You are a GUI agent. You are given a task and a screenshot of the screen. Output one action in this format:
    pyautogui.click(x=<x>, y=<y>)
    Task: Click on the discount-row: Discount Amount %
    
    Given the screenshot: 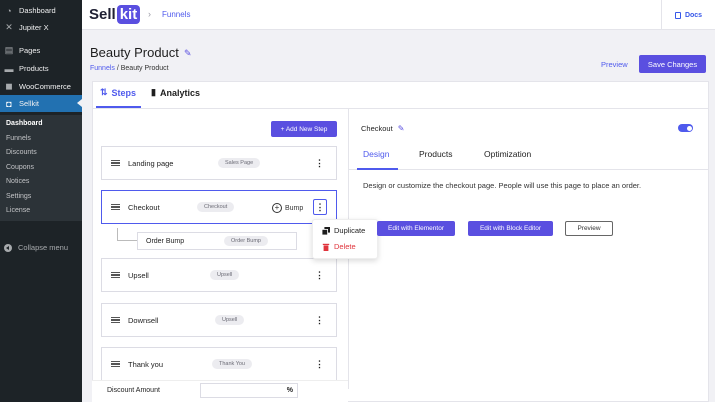 What is the action you would take?
    pyautogui.click(x=220, y=391)
    